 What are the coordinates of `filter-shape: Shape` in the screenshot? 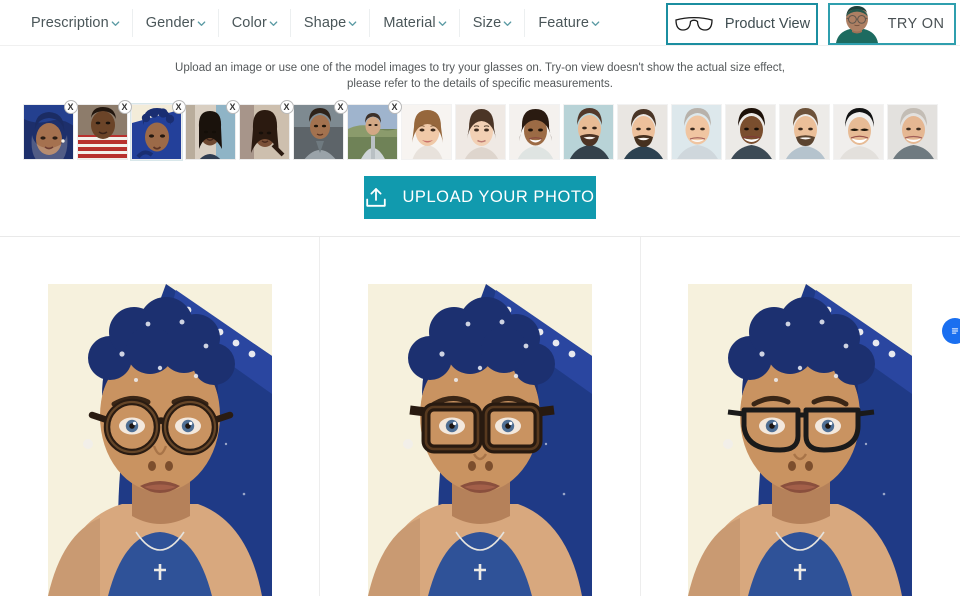 It's located at (331, 23).